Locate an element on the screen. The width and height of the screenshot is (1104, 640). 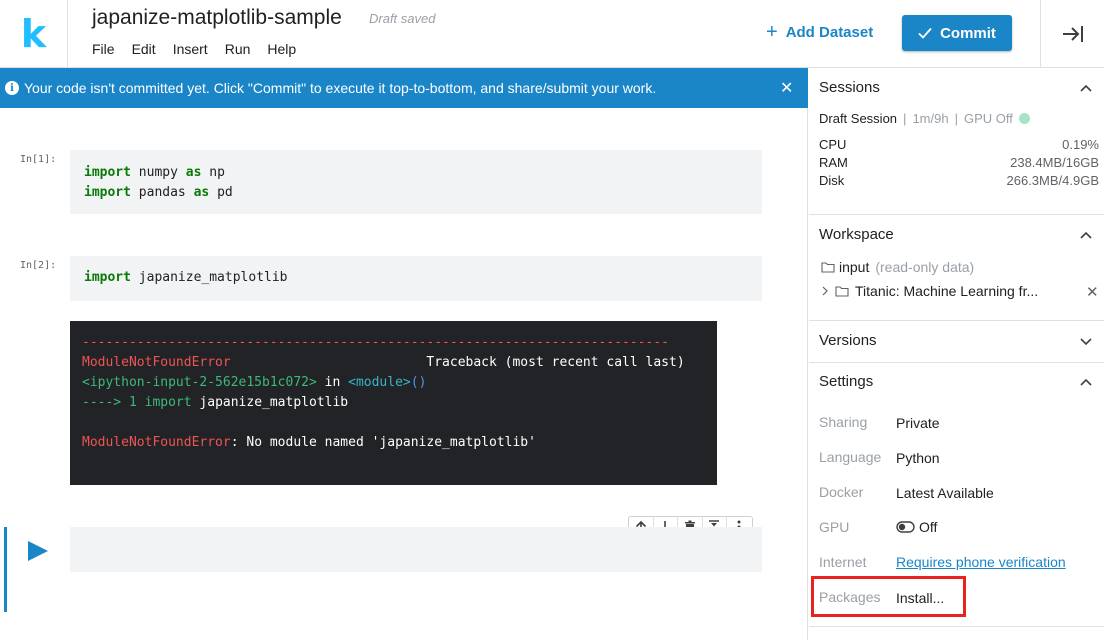
menu-help: Help is located at coordinates (281, 49).